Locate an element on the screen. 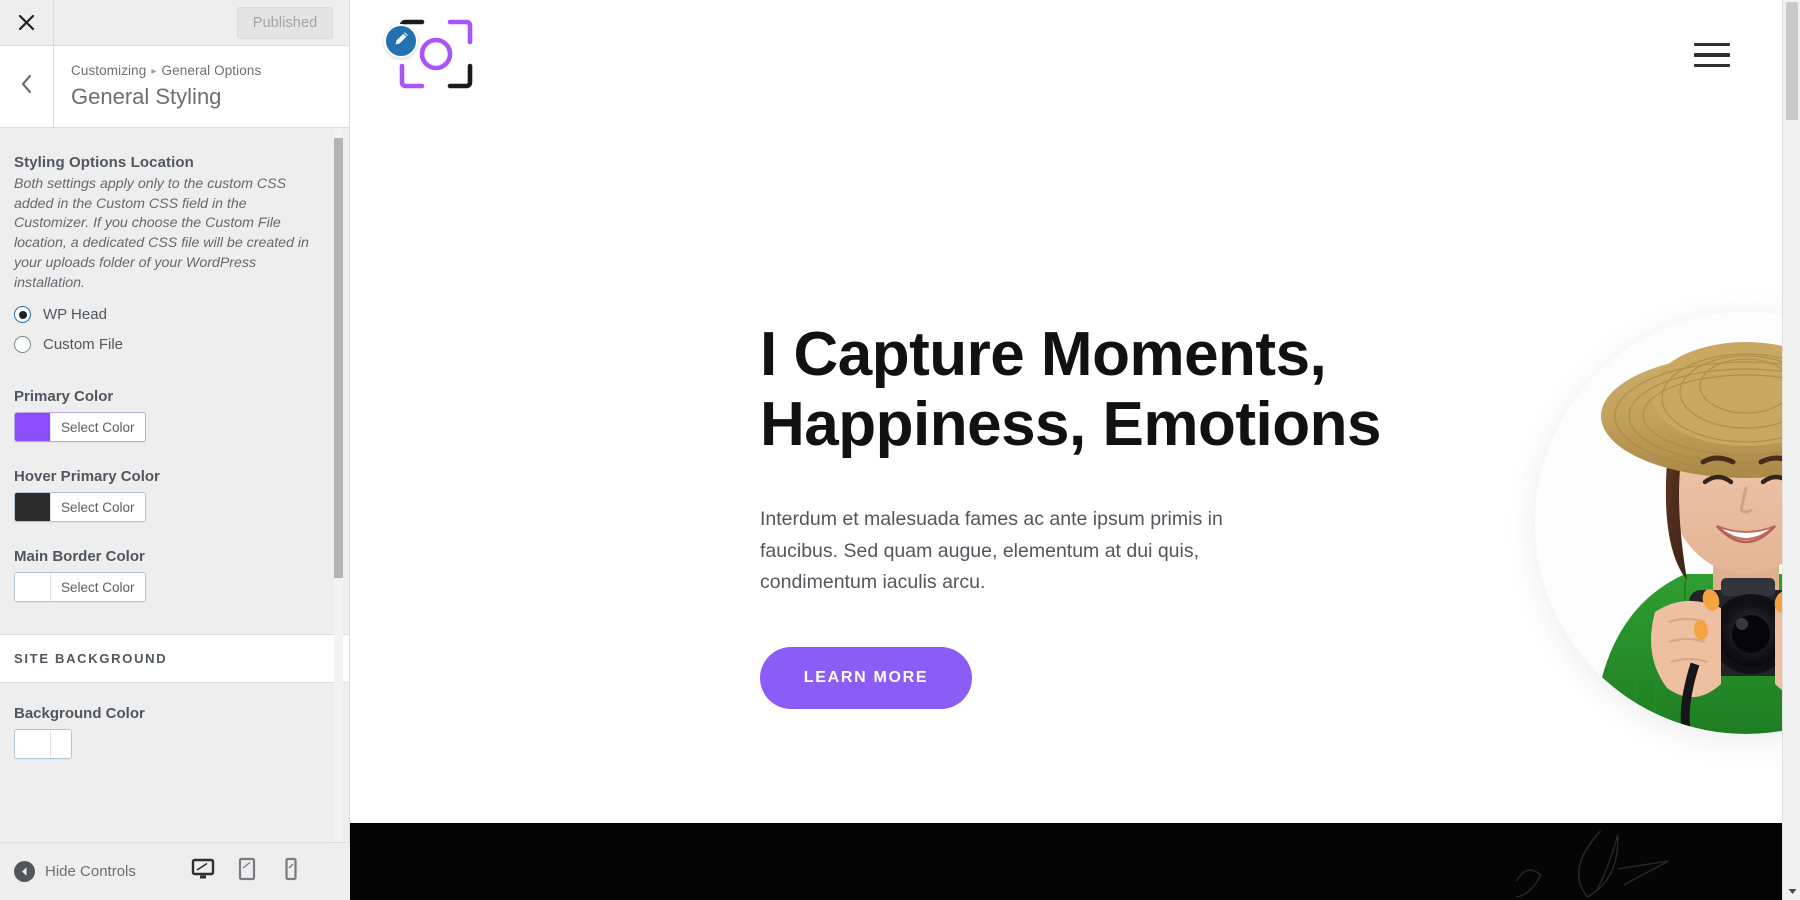 This screenshot has height=900, width=1800. breadcrumb-root: Customizing is located at coordinates (108, 70).